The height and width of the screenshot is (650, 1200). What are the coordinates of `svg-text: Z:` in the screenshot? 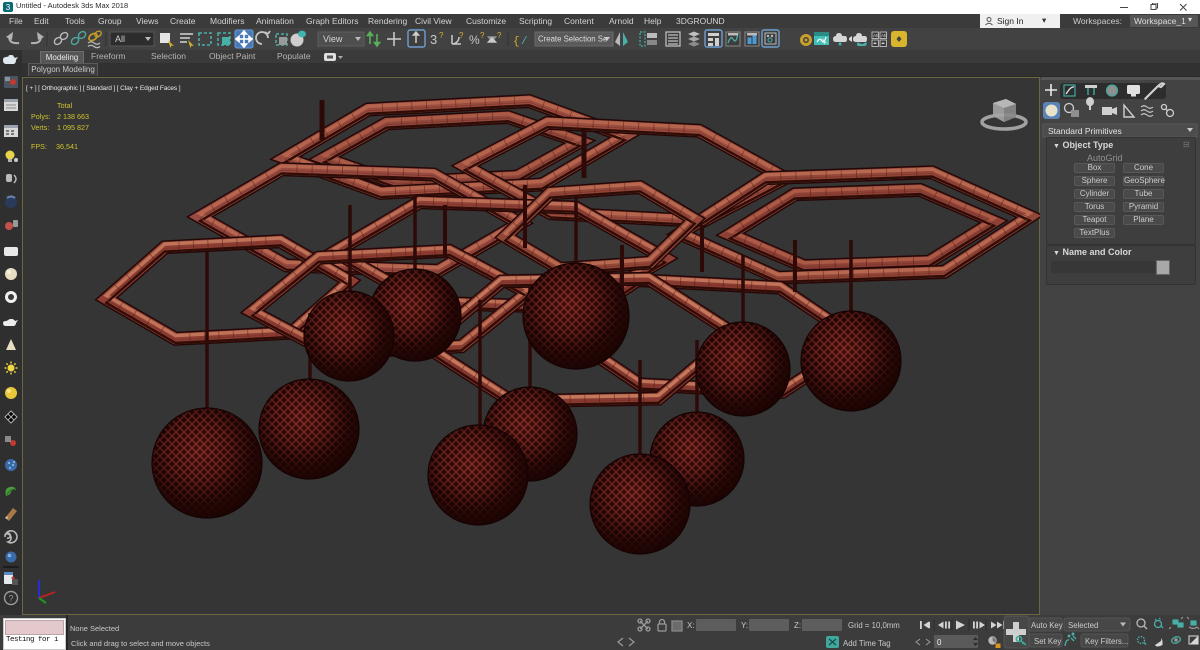 It's located at (797, 625).